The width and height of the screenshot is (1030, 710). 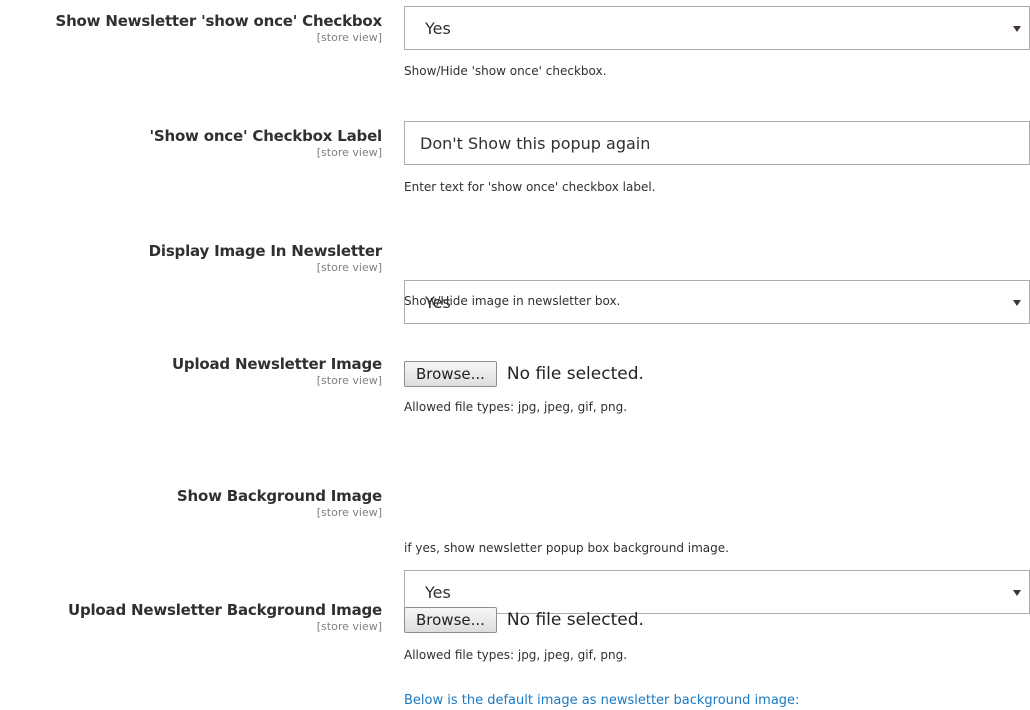 What do you see at coordinates (265, 251) in the screenshot?
I see `field-label: Display Image In Newsletter` at bounding box center [265, 251].